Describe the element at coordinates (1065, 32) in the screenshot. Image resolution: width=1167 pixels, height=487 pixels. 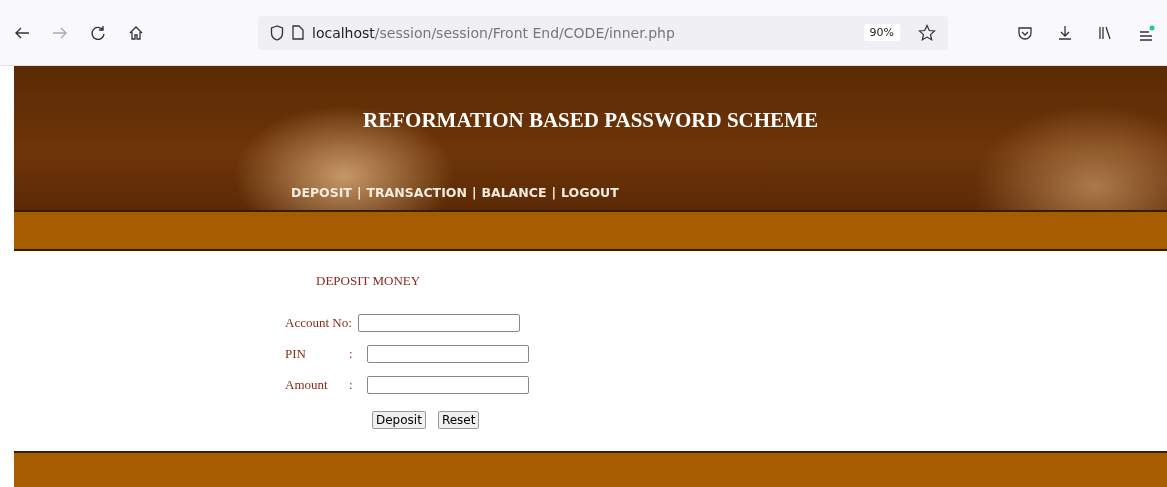
I see `download-icon` at that location.